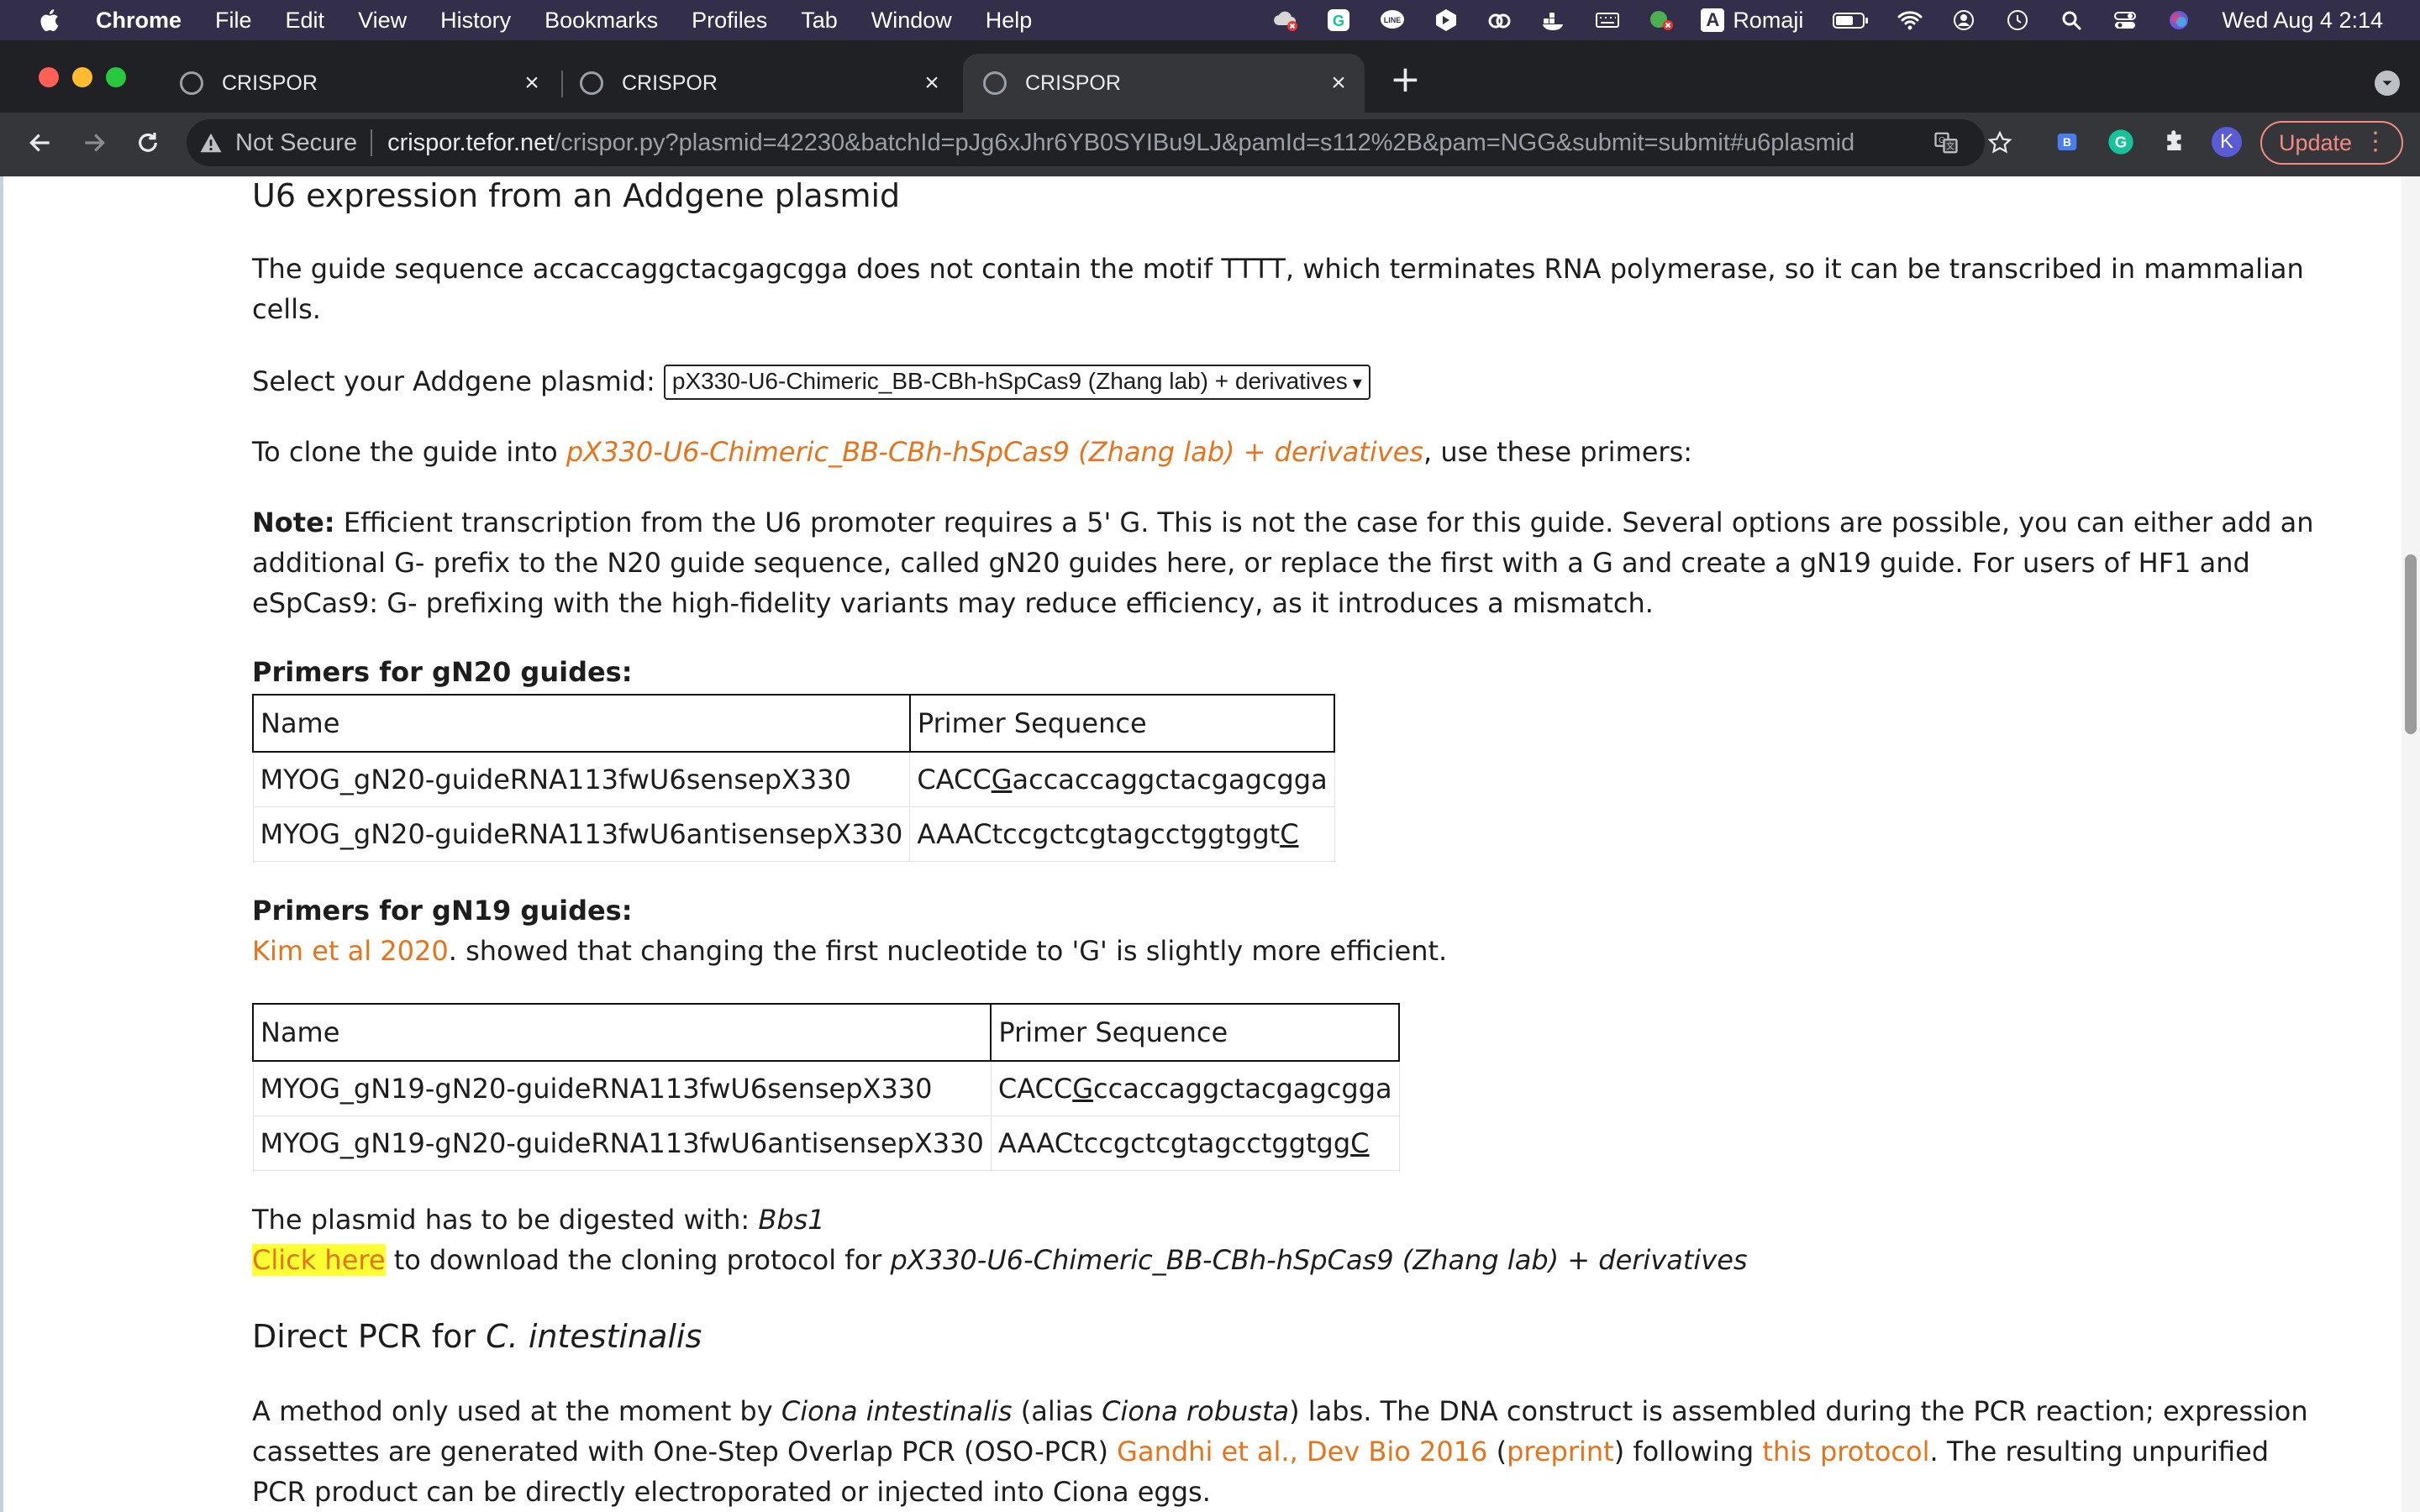  Describe the element at coordinates (2375, 142) in the screenshot. I see `more-menu-icon: ⋮` at that location.